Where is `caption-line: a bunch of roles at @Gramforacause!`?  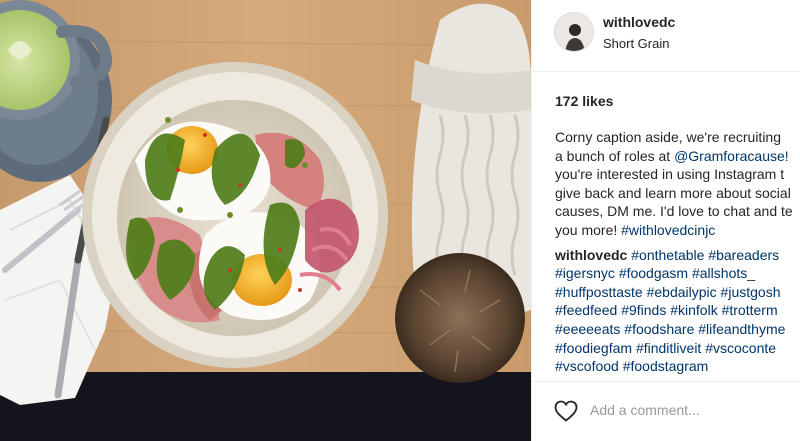
caption-line: a bunch of roles at @Gramforacause! is located at coordinates (677, 156).